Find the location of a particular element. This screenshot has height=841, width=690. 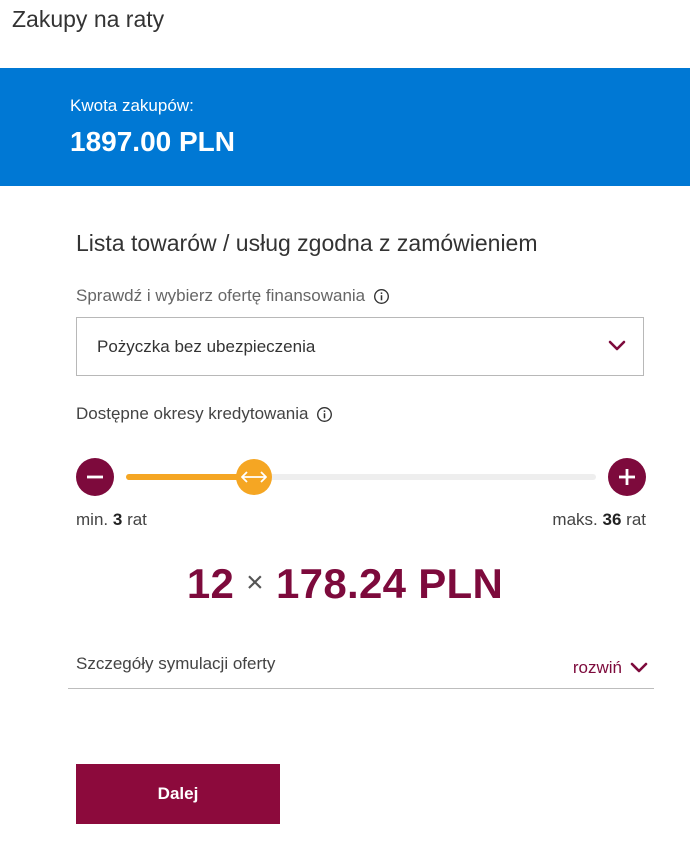

installment-summary: 12 × 178.24 PLN is located at coordinates (345, 584).